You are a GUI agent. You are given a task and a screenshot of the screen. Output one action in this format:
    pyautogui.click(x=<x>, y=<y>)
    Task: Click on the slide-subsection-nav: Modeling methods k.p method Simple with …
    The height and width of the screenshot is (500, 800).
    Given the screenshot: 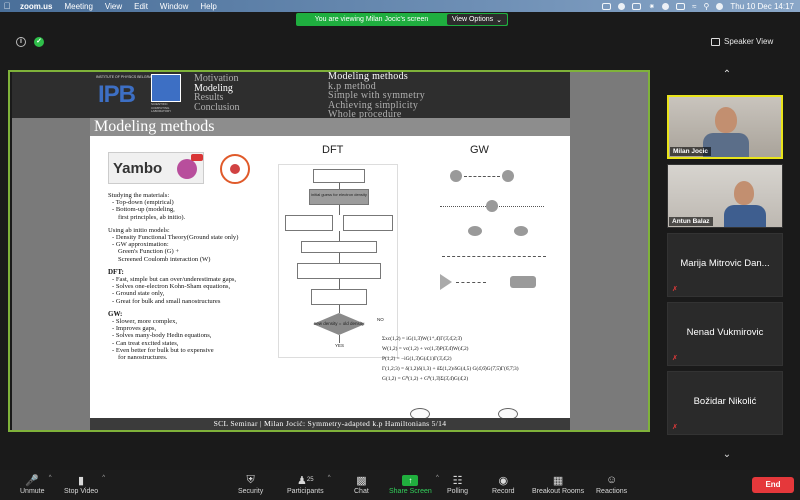 What is the action you would take?
    pyautogui.click(x=376, y=96)
    